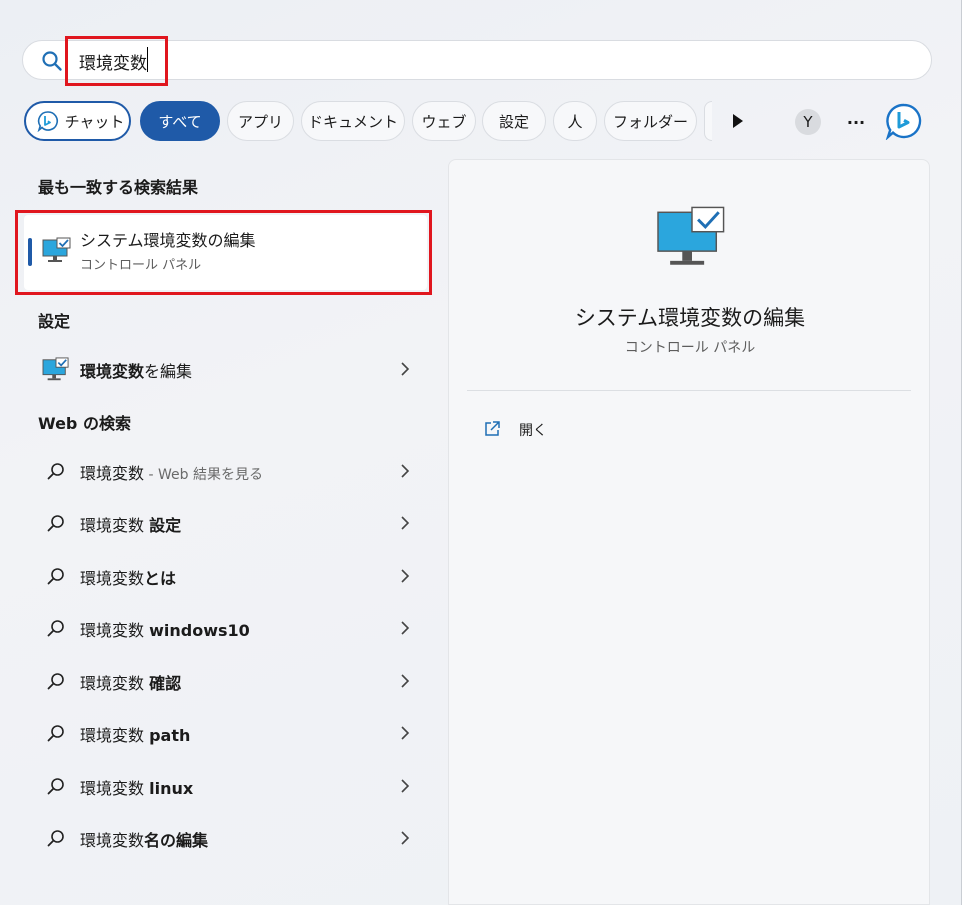  I want to click on best-match-highlight-box, so click(223, 252).